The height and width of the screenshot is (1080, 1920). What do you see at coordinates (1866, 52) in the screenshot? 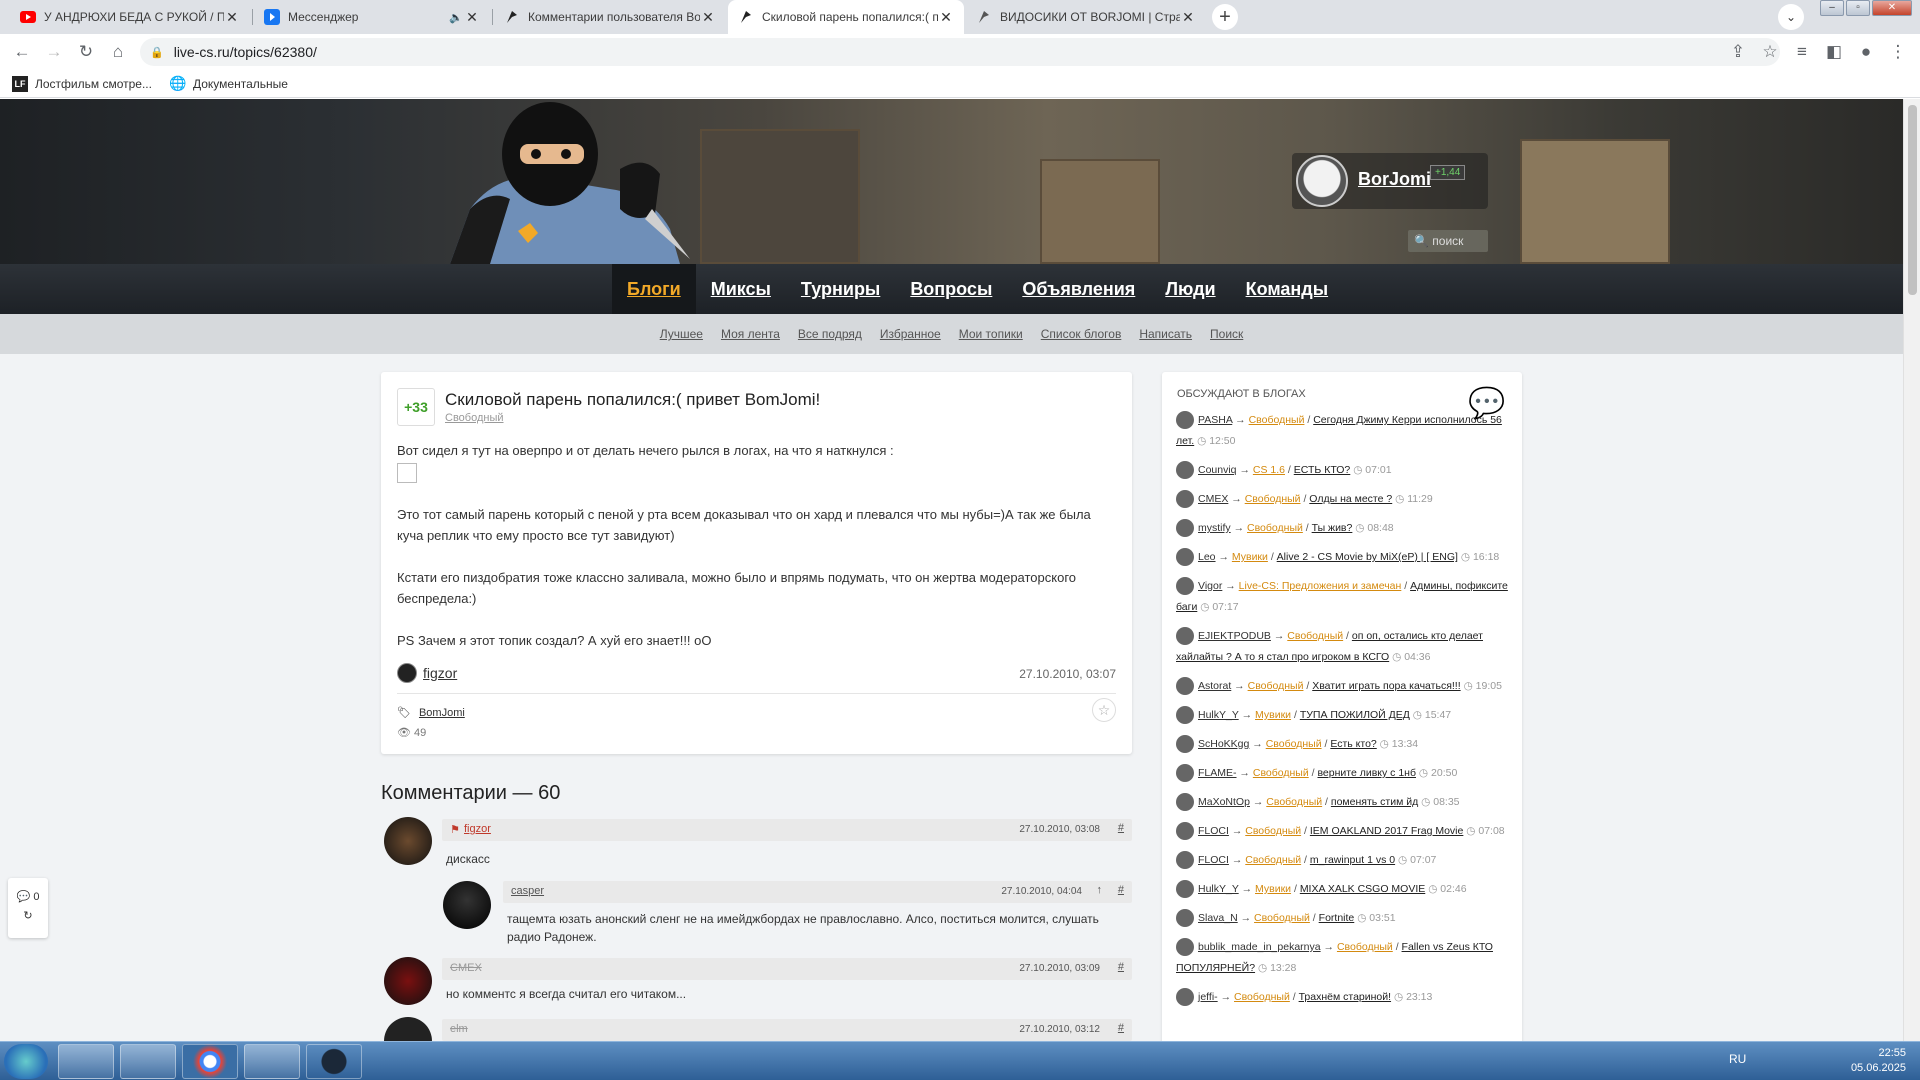
I see `profile-avatar-icon: ●` at bounding box center [1866, 52].